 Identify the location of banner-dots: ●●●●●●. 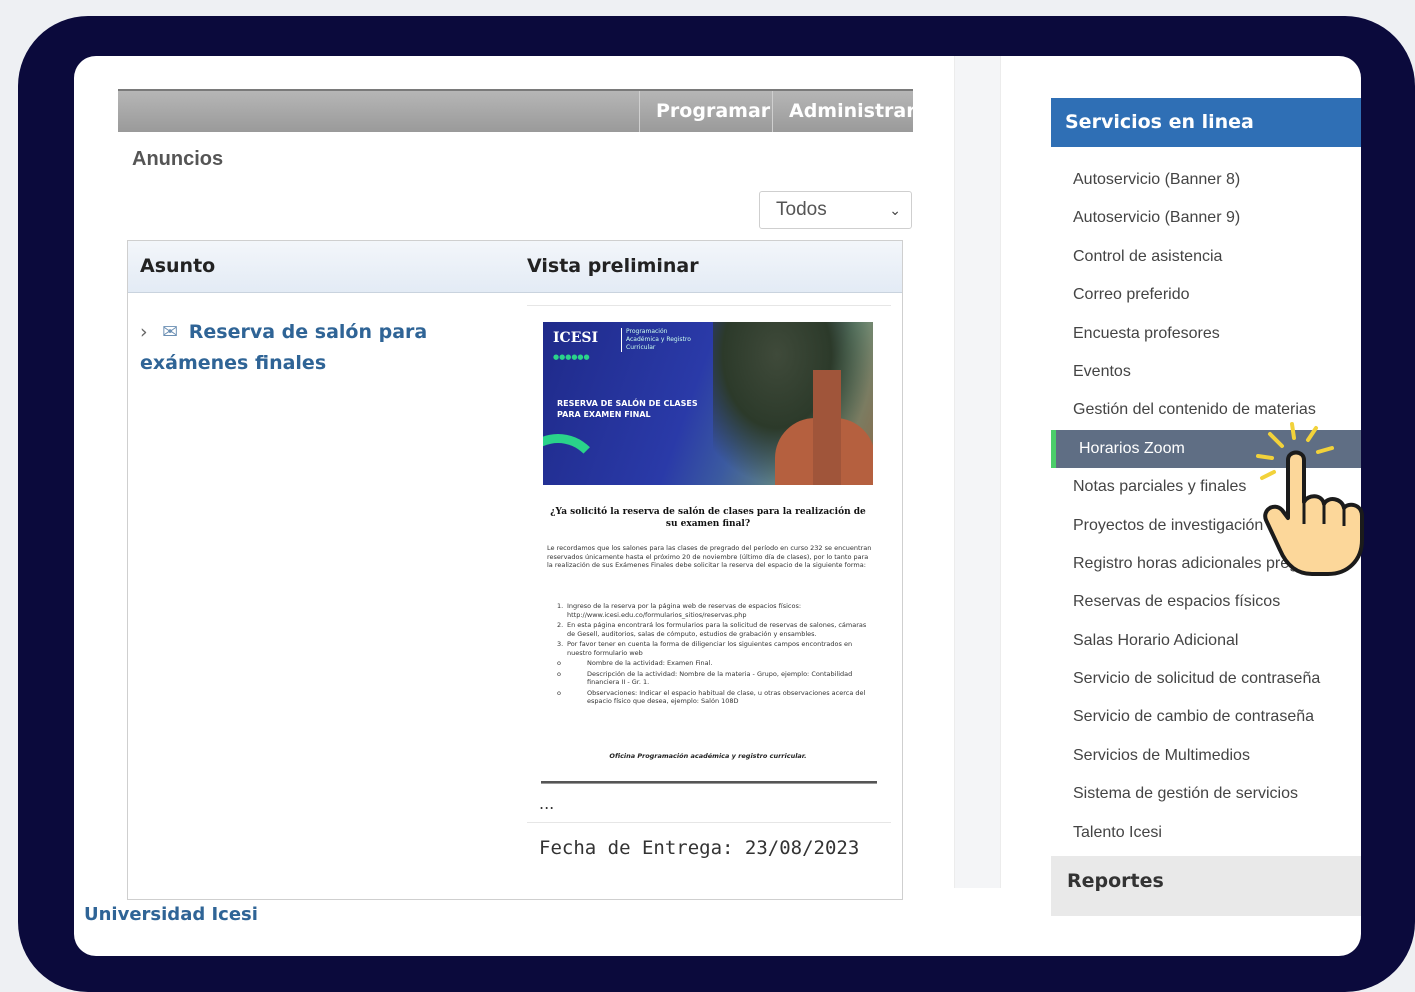
(571, 357).